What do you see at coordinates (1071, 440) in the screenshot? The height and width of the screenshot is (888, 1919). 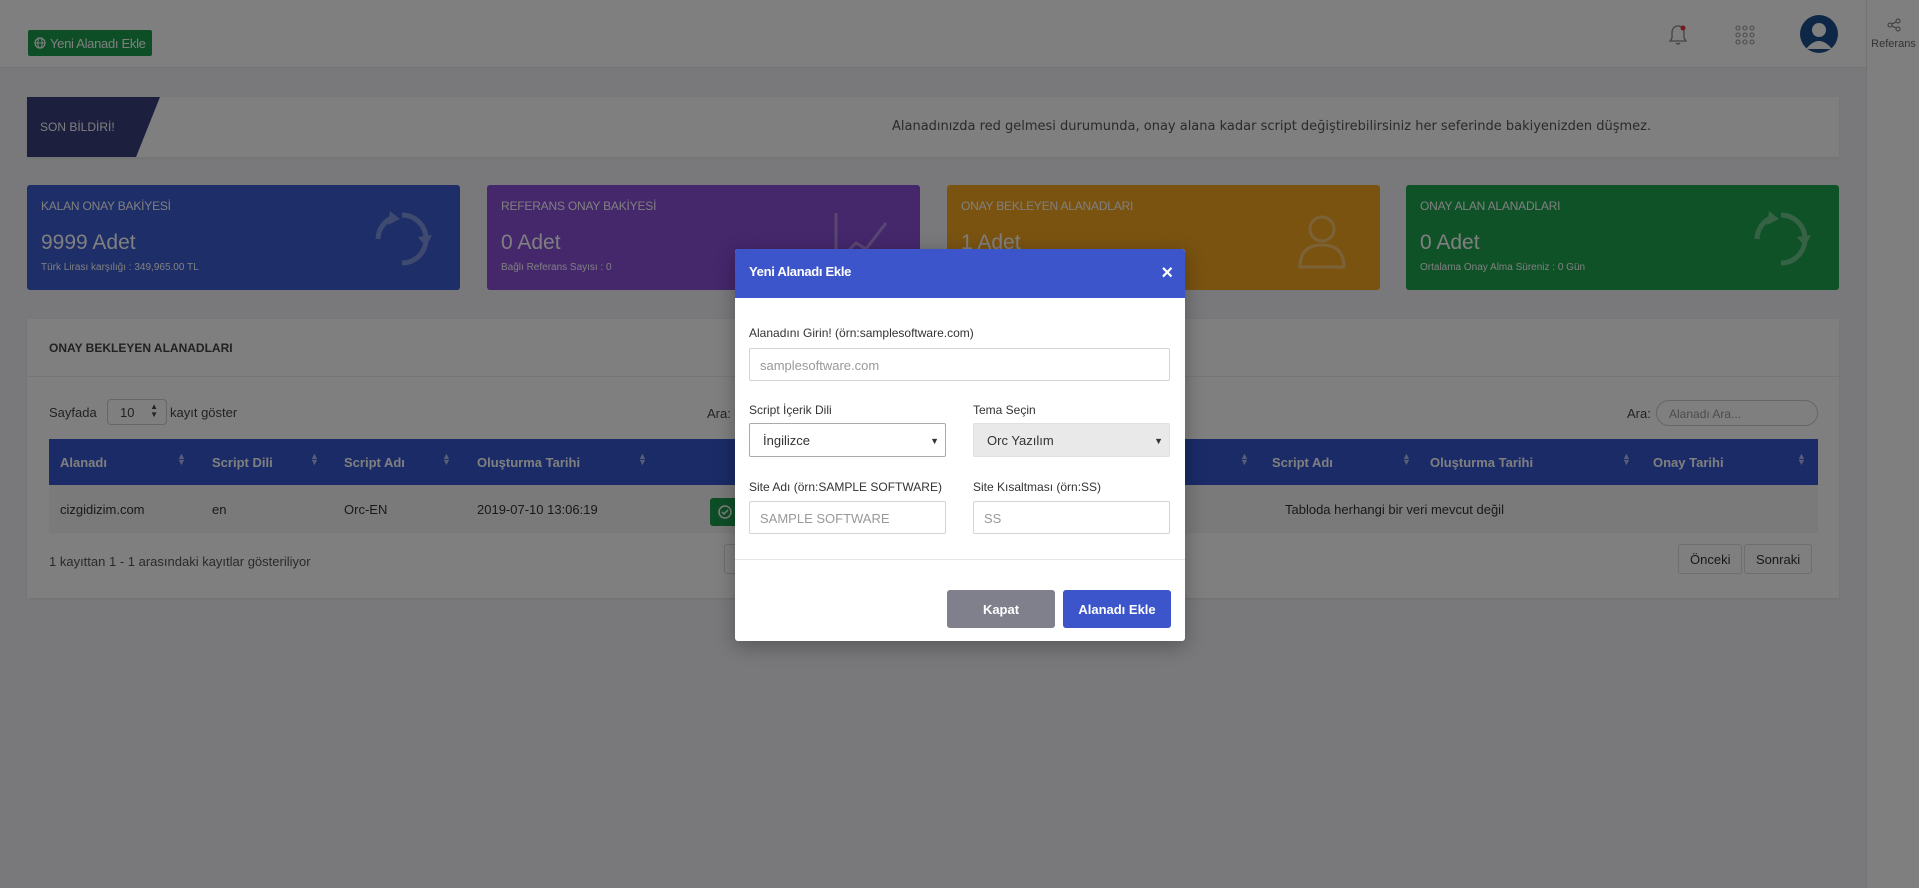 I see `theme-select: Orc Yazılım ▼` at bounding box center [1071, 440].